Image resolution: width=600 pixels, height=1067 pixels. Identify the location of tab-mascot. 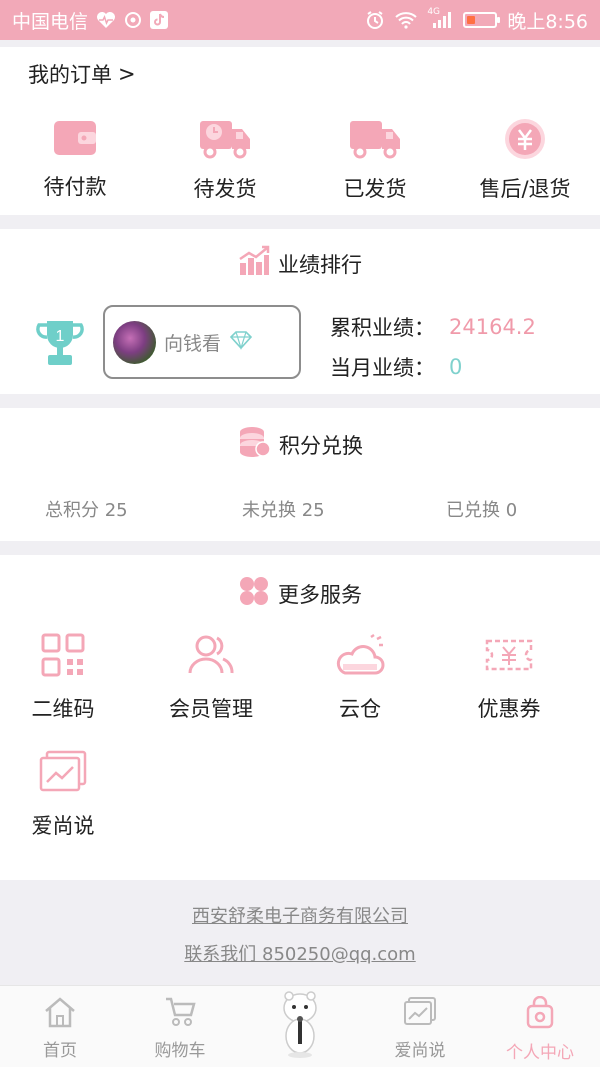
(300, 1026).